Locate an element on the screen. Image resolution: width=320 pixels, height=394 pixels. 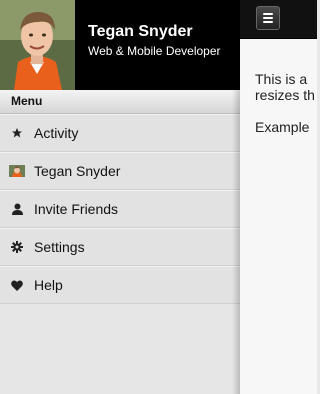
heart-icon is located at coordinates (17, 285).